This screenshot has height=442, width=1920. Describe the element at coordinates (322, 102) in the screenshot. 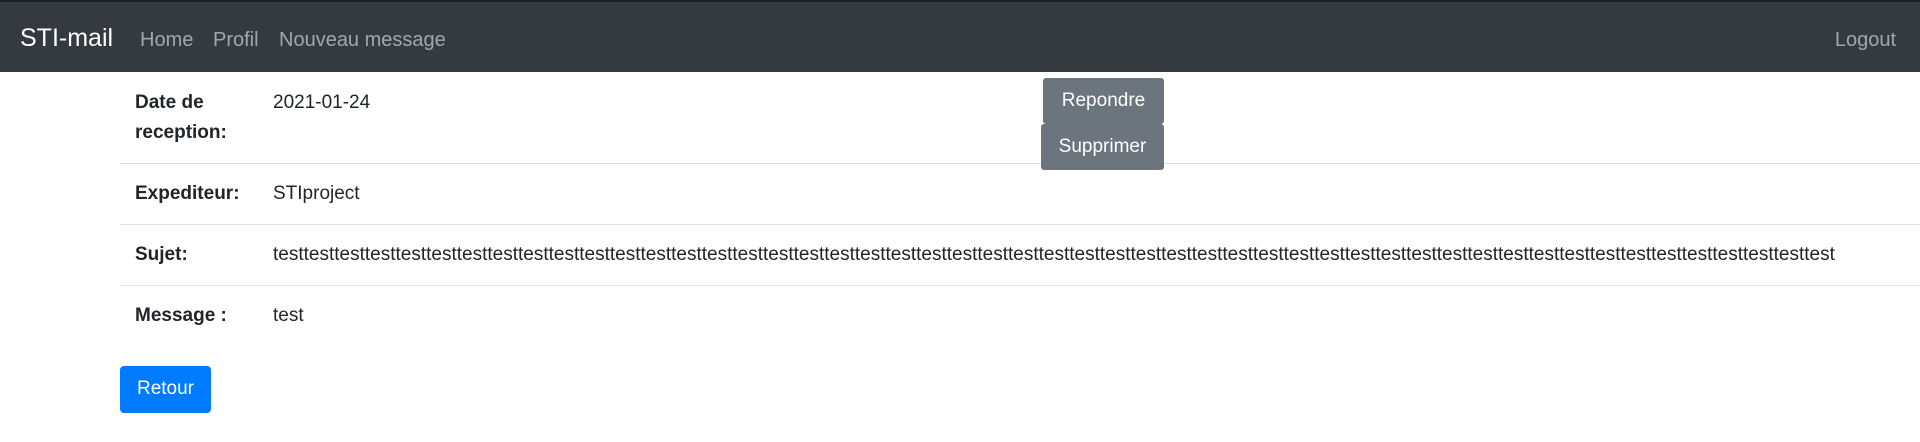

I see `date-value: 2021-01-24` at that location.